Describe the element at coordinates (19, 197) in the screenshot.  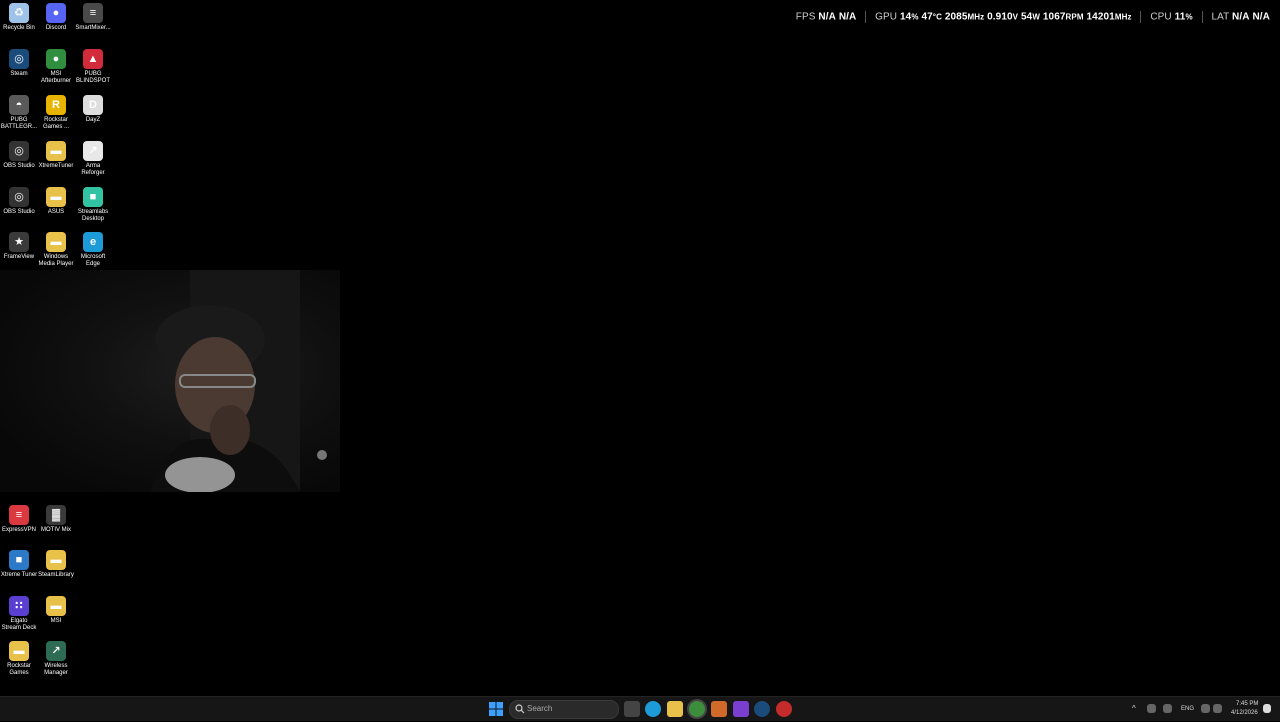
I see `obs-studio-icon: ◎` at that location.